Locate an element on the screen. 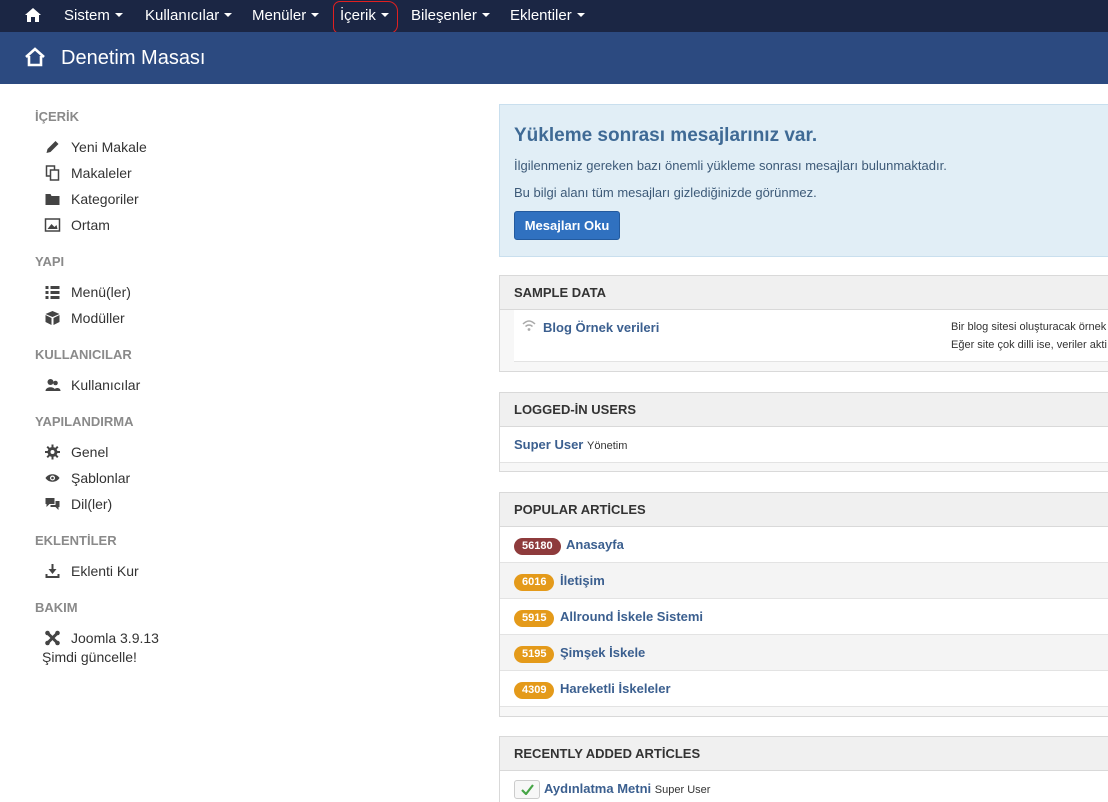  check-icon is located at coordinates (527, 789).